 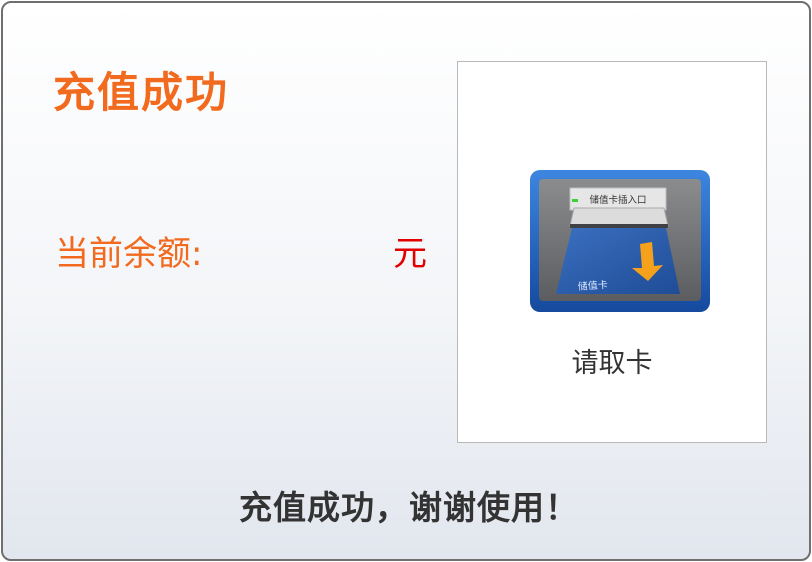 I want to click on card-slot-opening, so click(x=619, y=226).